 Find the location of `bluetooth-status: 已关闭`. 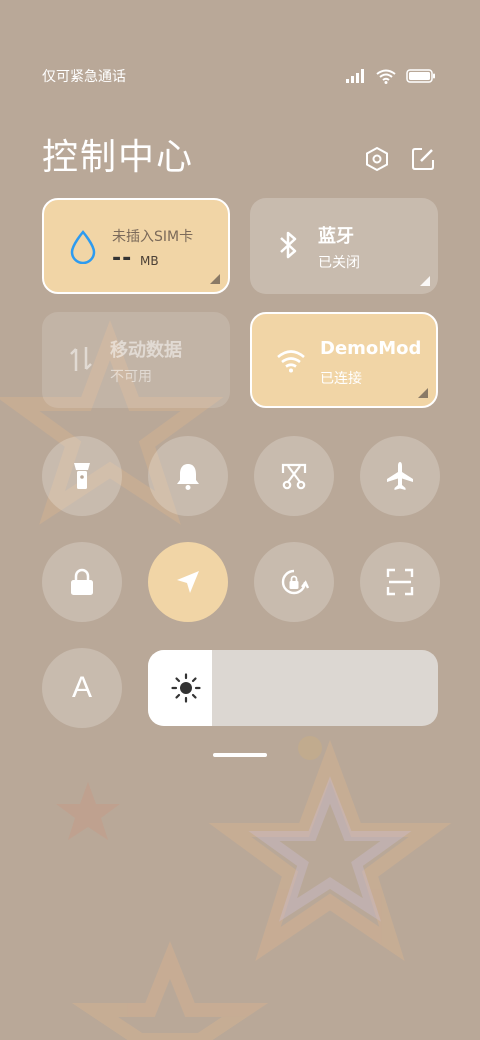

bluetooth-status: 已关闭 is located at coordinates (339, 263).